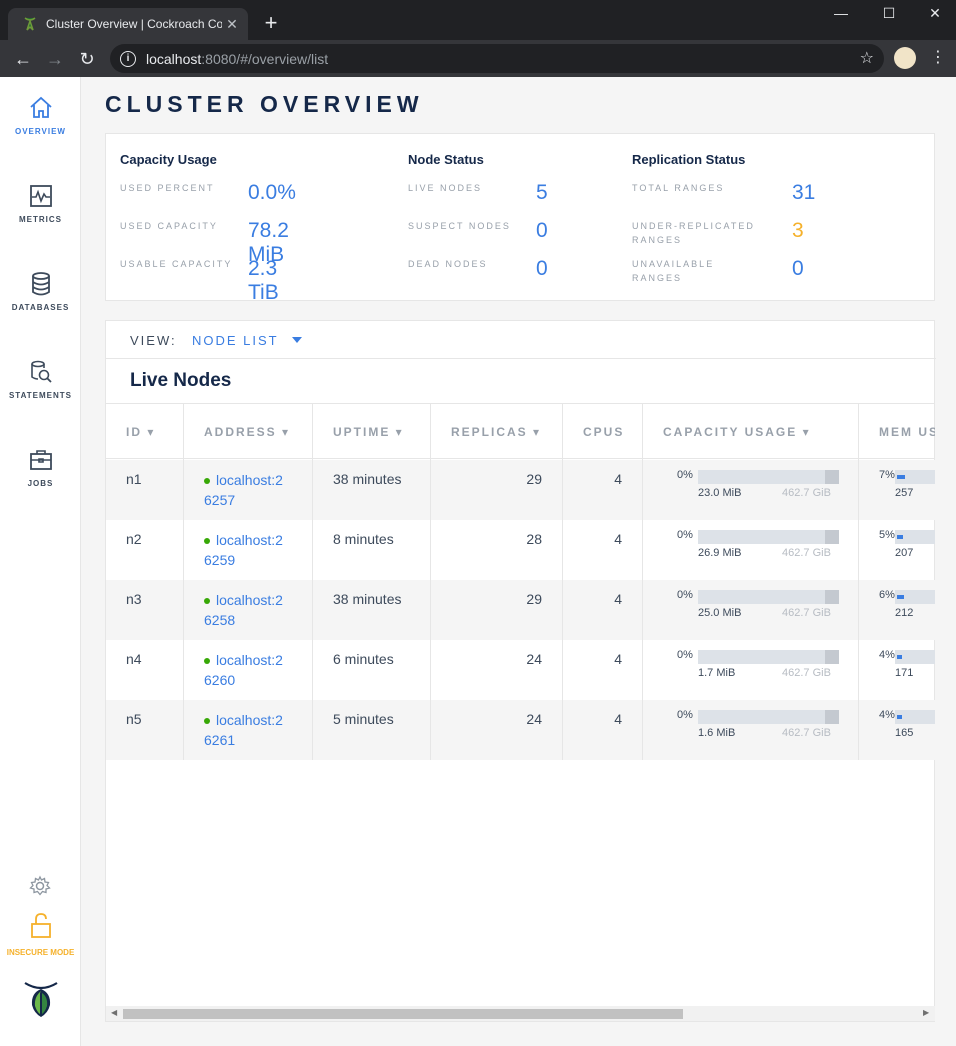  Describe the element at coordinates (897, 490) in the screenshot. I see `node-mem-usage: 7% 257` at that location.